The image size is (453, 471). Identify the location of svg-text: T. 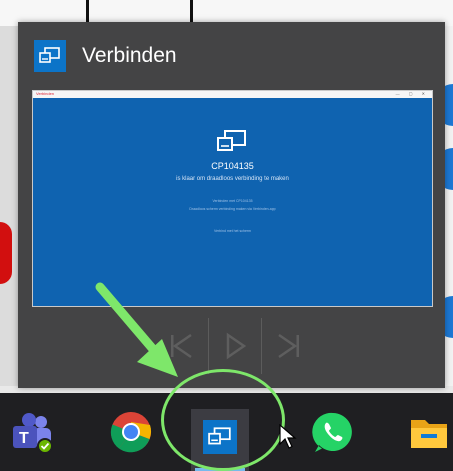
(24, 438).